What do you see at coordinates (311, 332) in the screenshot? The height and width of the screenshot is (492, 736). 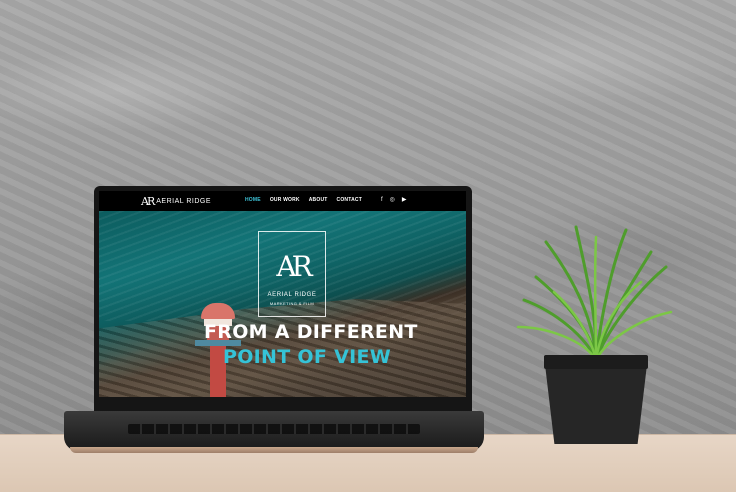 I see `hero-headline-line1: FROM A DIFFERENT` at bounding box center [311, 332].